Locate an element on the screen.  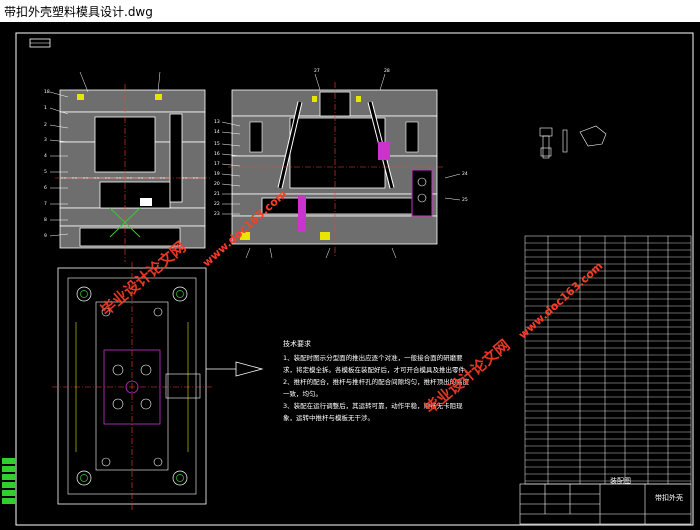
svg-text: 19 is located at coordinates (217, 174).